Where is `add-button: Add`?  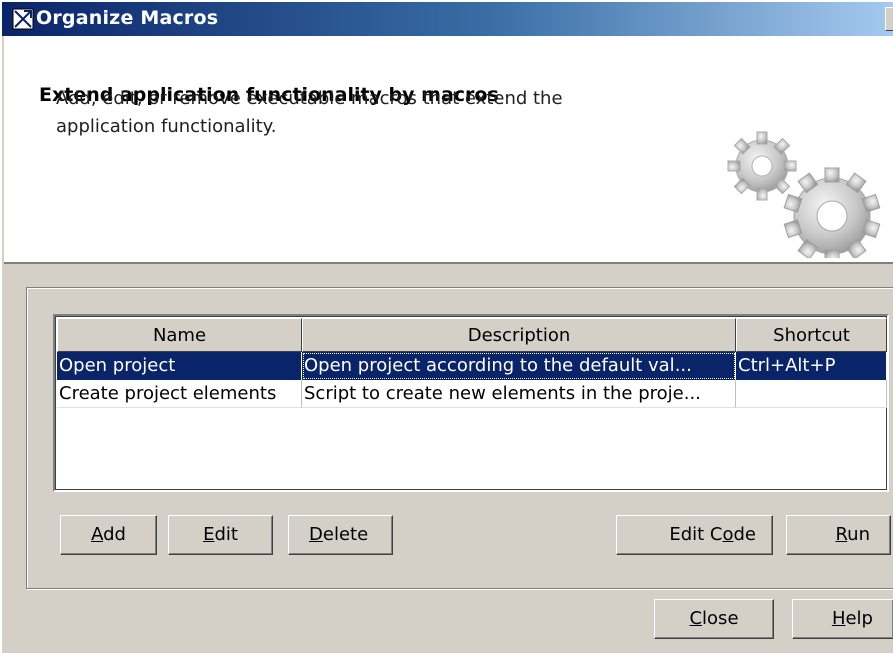 add-button: Add is located at coordinates (108, 535).